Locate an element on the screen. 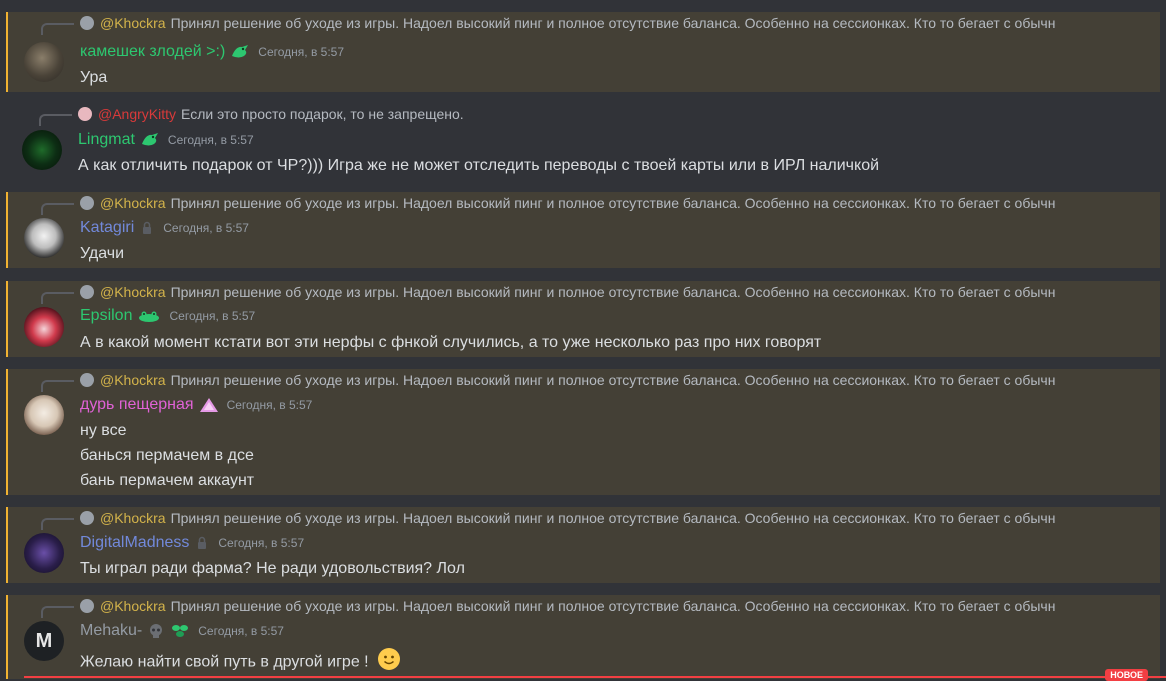  message-header: дурь пещерная Сегодня, в 5:57 is located at coordinates (196, 405).